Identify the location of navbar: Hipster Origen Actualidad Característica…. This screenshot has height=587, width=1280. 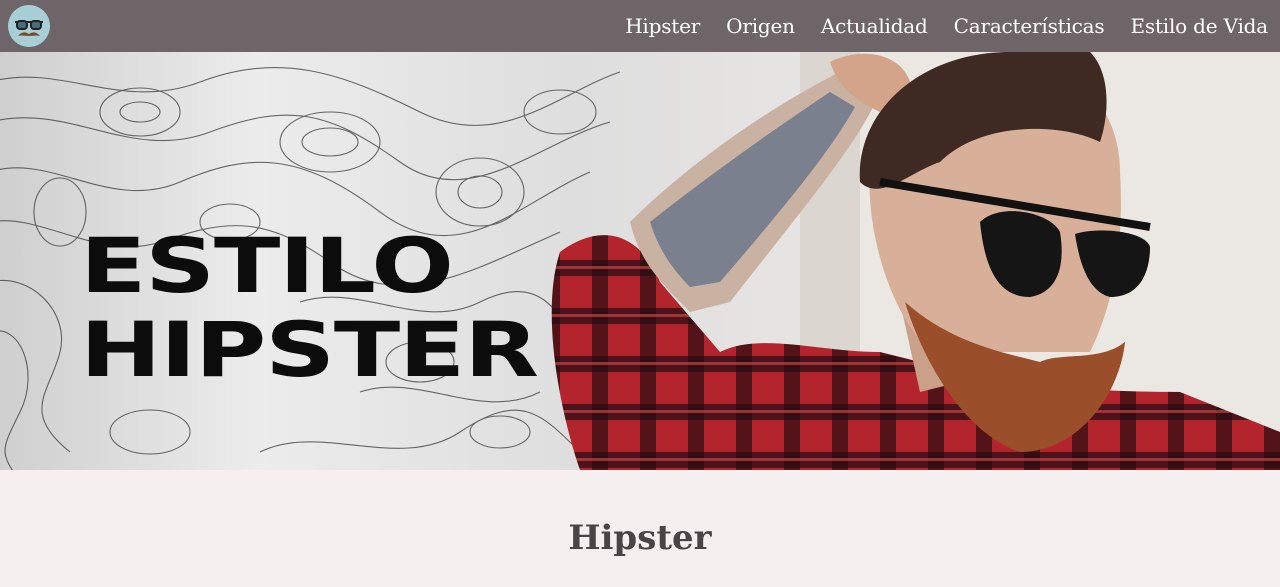
(640, 26).